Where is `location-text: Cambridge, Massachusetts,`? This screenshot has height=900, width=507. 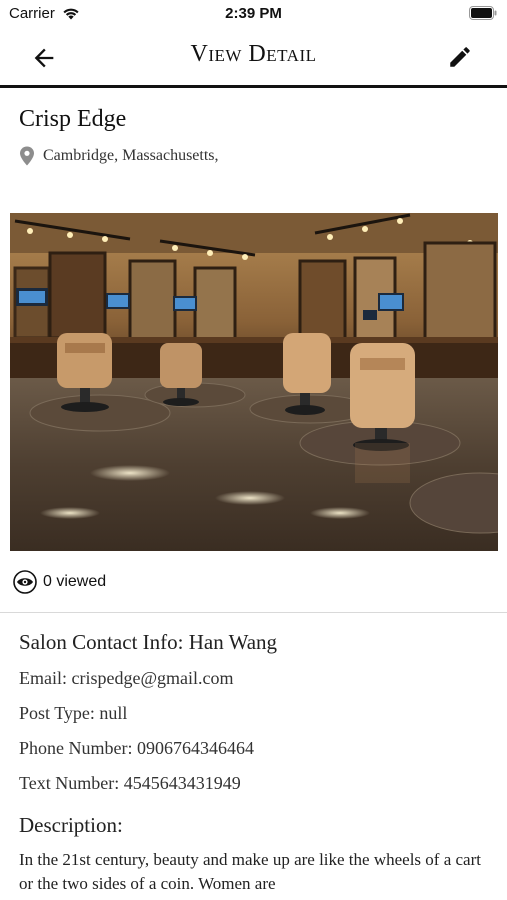
location-text: Cambridge, Massachusetts, is located at coordinates (131, 155).